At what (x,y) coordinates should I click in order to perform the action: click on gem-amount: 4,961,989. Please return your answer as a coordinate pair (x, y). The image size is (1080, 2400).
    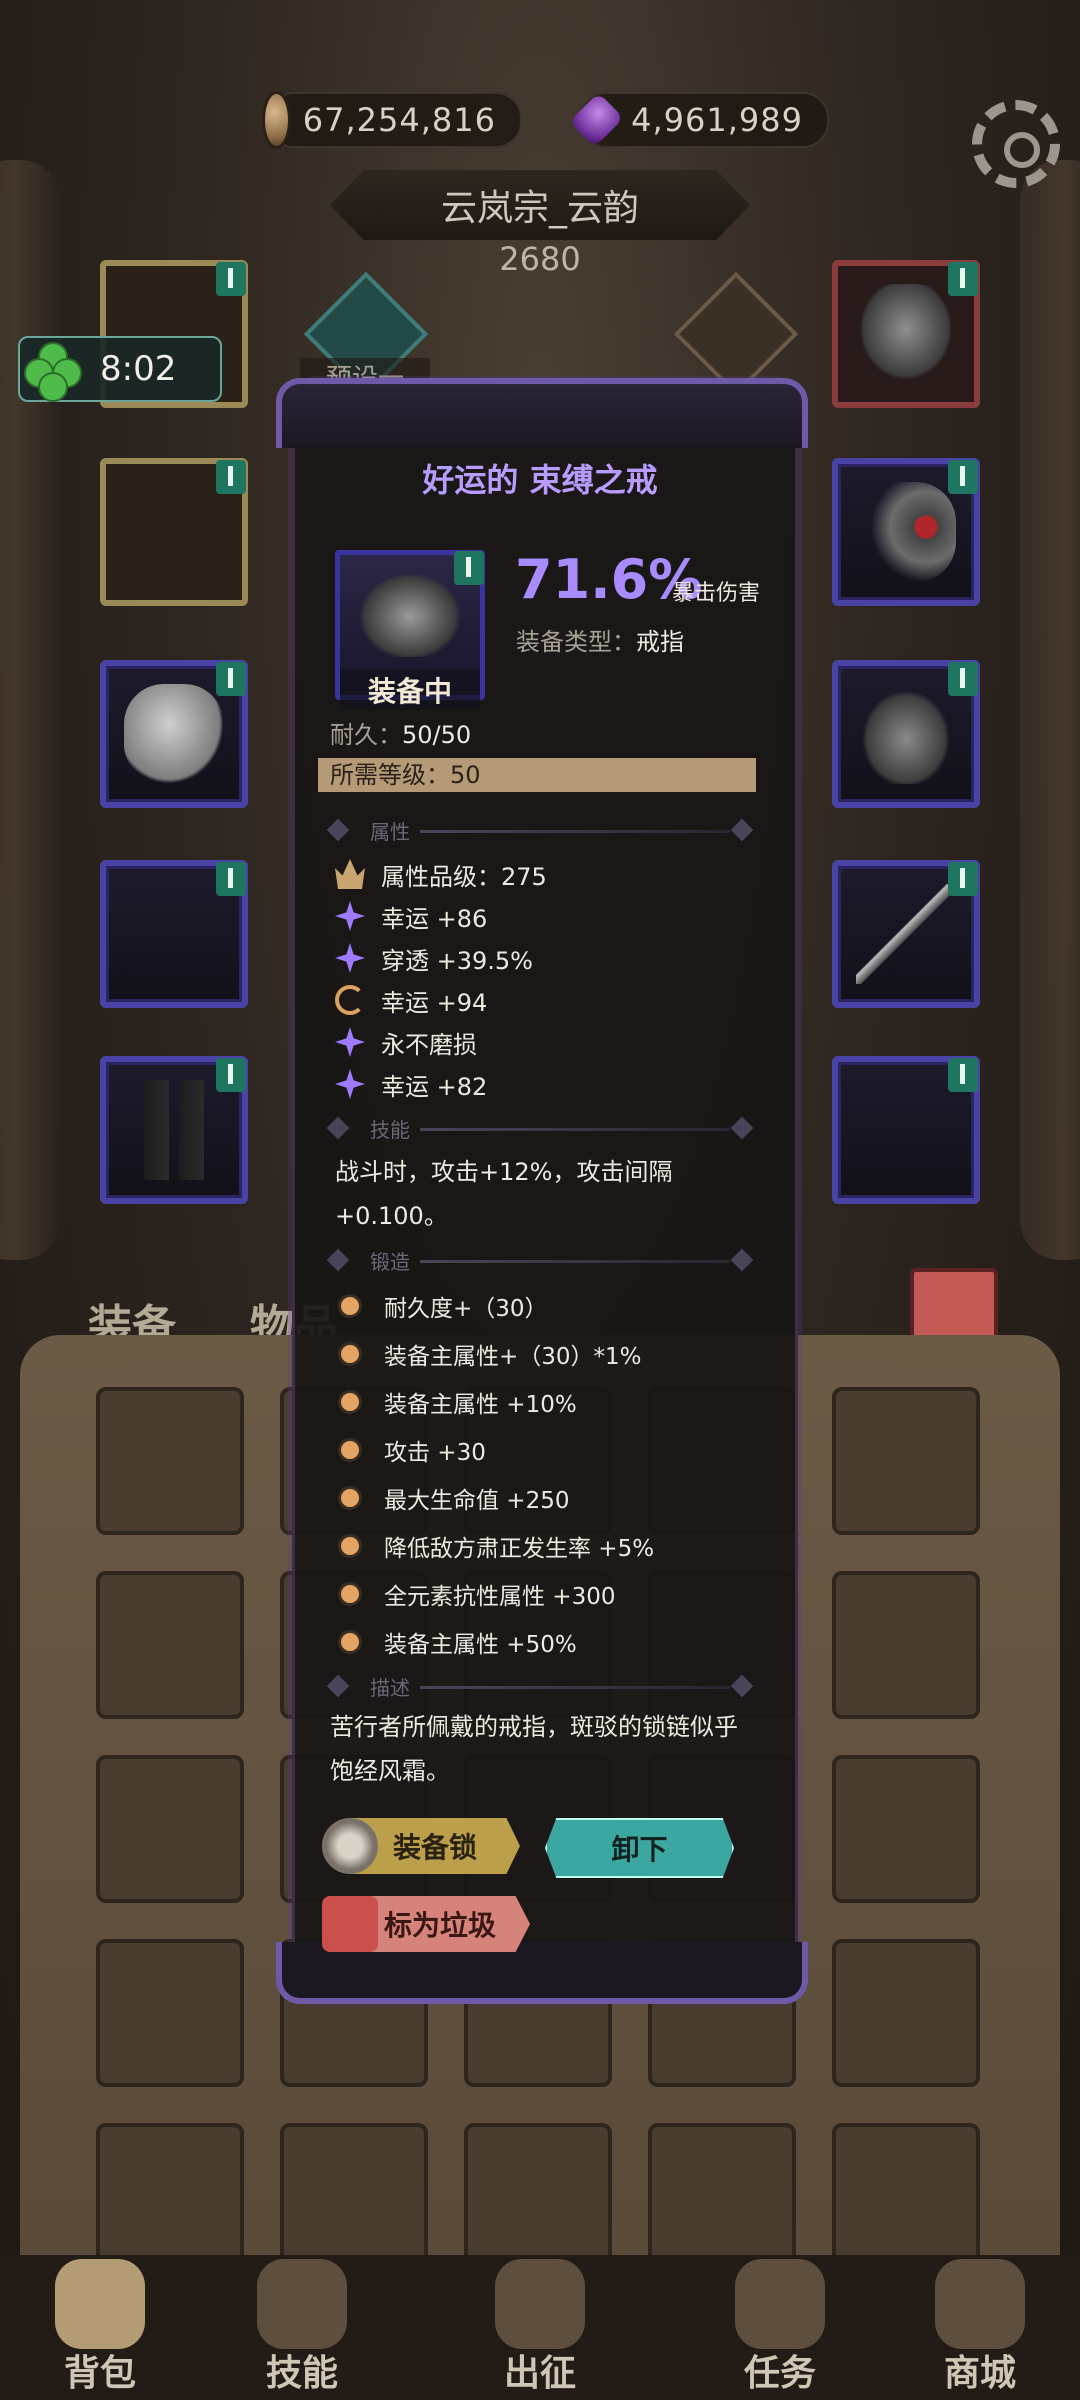
    Looking at the image, I should click on (717, 120).